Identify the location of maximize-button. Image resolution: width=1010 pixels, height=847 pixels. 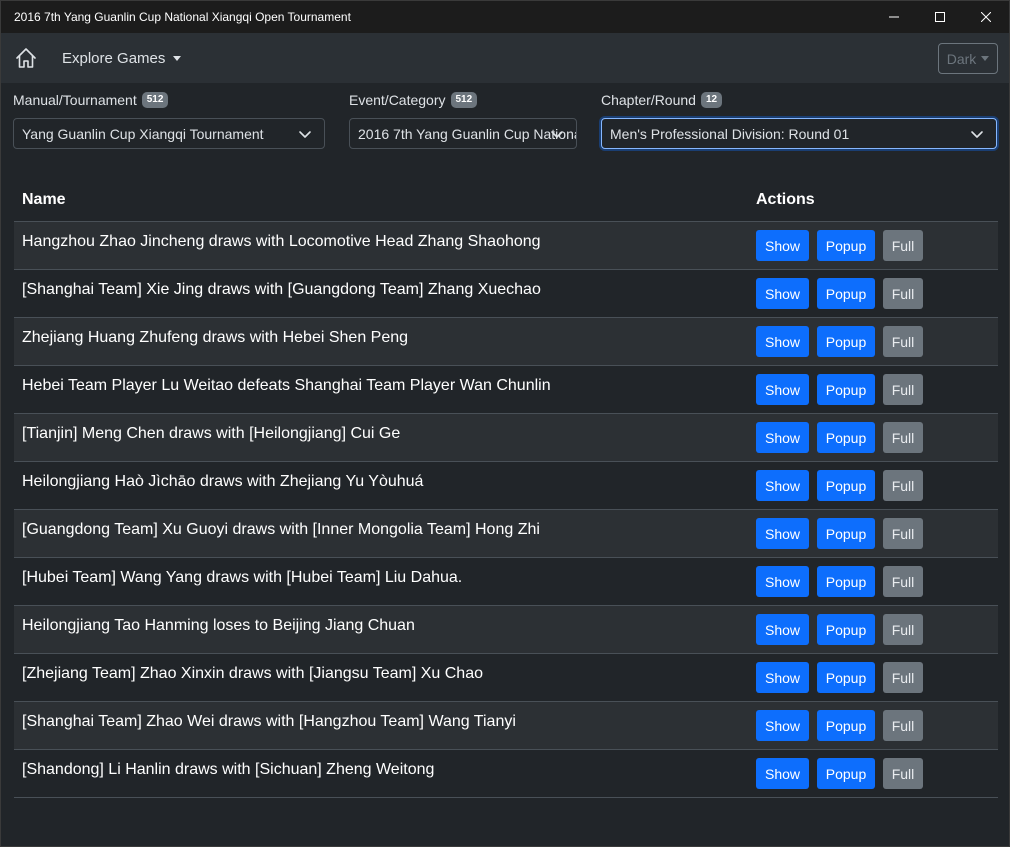
(940, 17).